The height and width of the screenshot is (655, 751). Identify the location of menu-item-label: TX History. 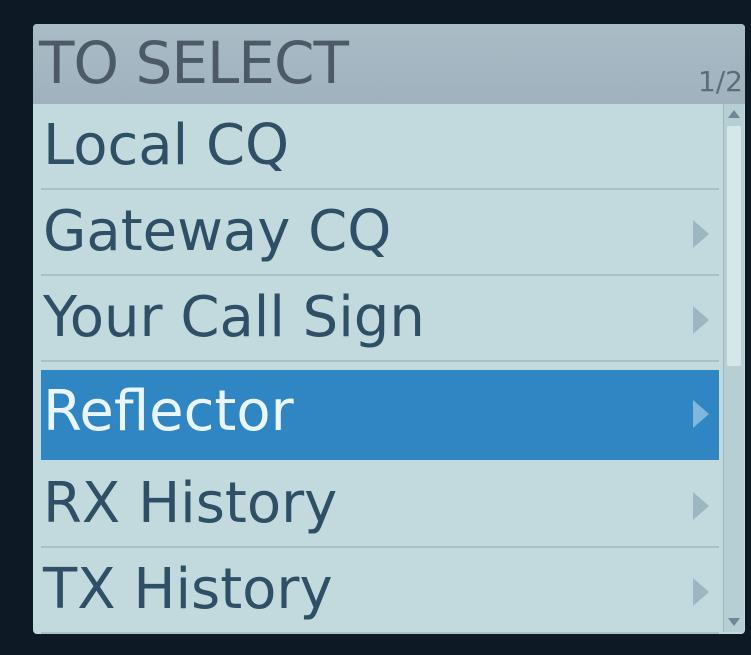
(188, 589).